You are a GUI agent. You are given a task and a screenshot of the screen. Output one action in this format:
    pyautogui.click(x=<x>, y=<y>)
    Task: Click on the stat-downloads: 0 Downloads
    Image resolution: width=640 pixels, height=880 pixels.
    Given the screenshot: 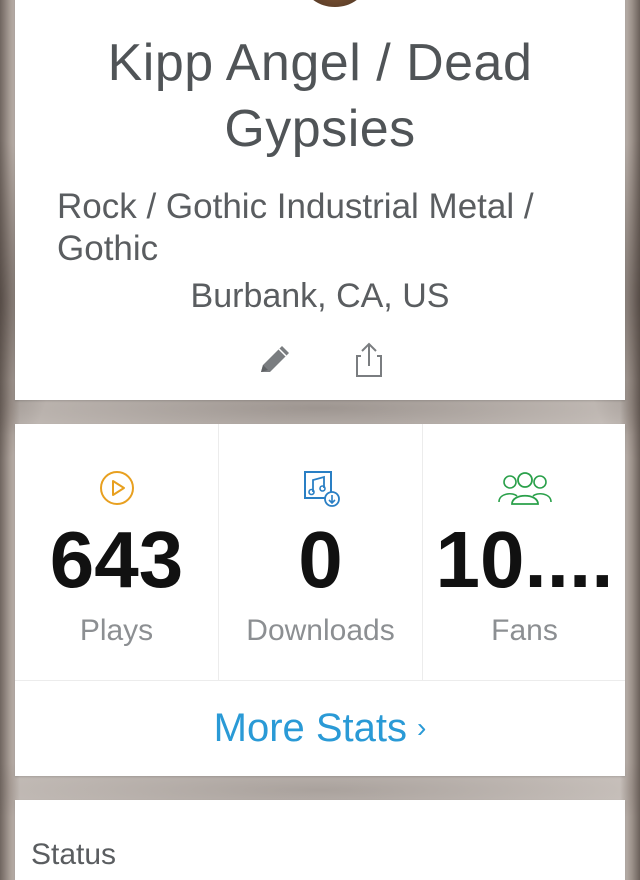 What is the action you would take?
    pyautogui.click(x=320, y=552)
    